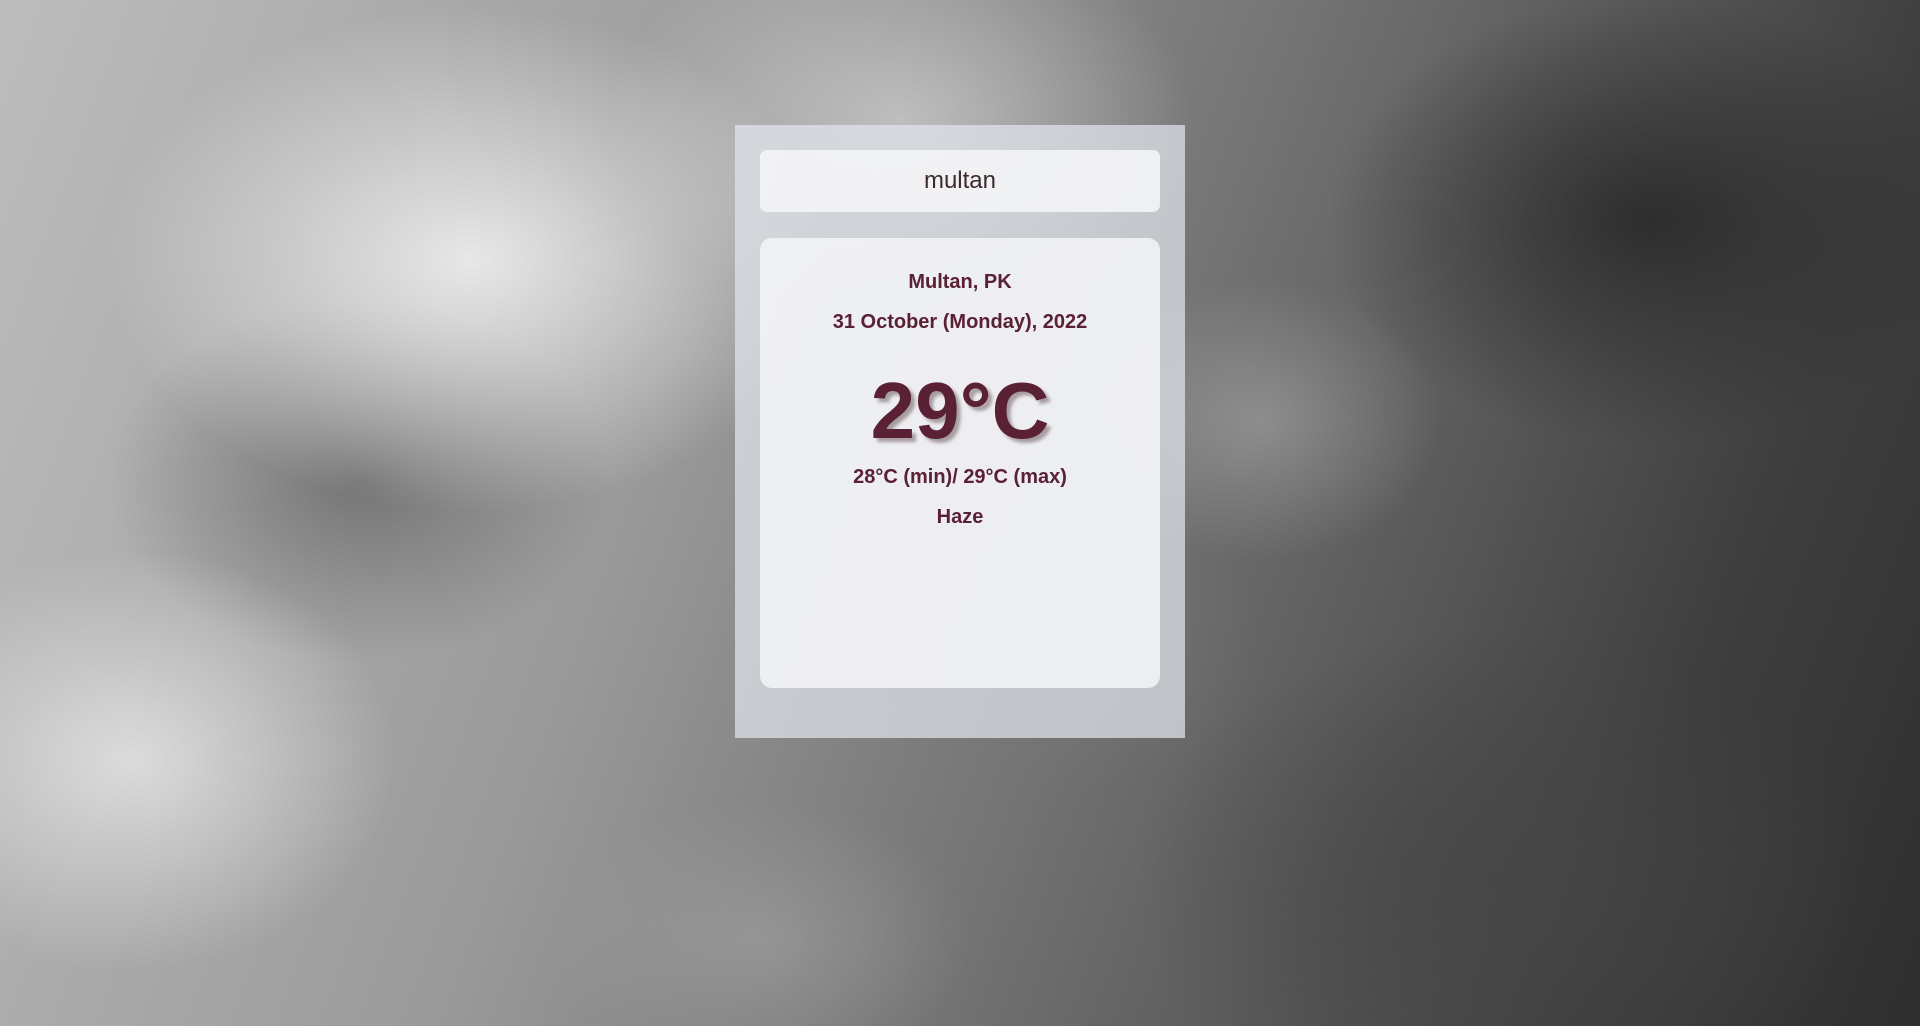 The width and height of the screenshot is (1920, 1026). What do you see at coordinates (960, 517) in the screenshot?
I see `weather-condition: Haze` at bounding box center [960, 517].